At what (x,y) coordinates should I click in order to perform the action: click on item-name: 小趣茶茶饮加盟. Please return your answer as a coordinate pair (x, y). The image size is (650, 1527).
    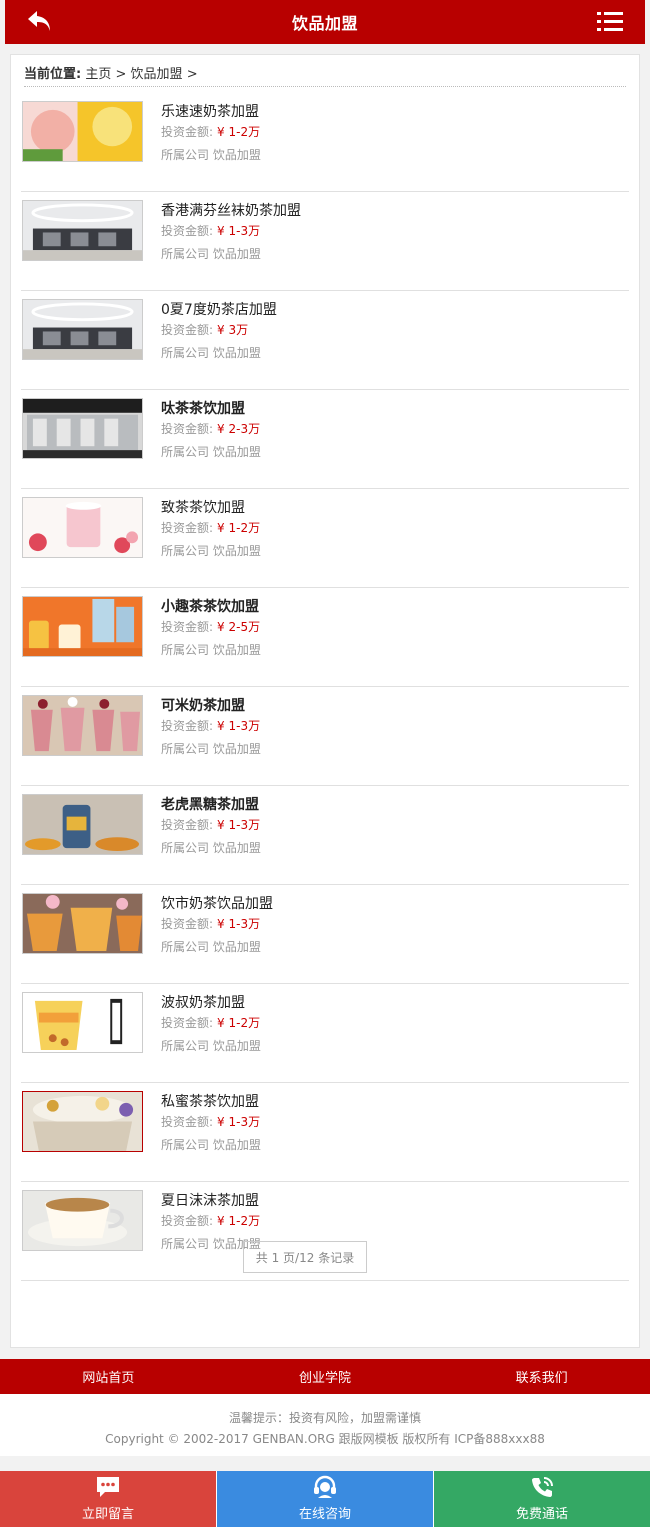
    Looking at the image, I should click on (211, 607).